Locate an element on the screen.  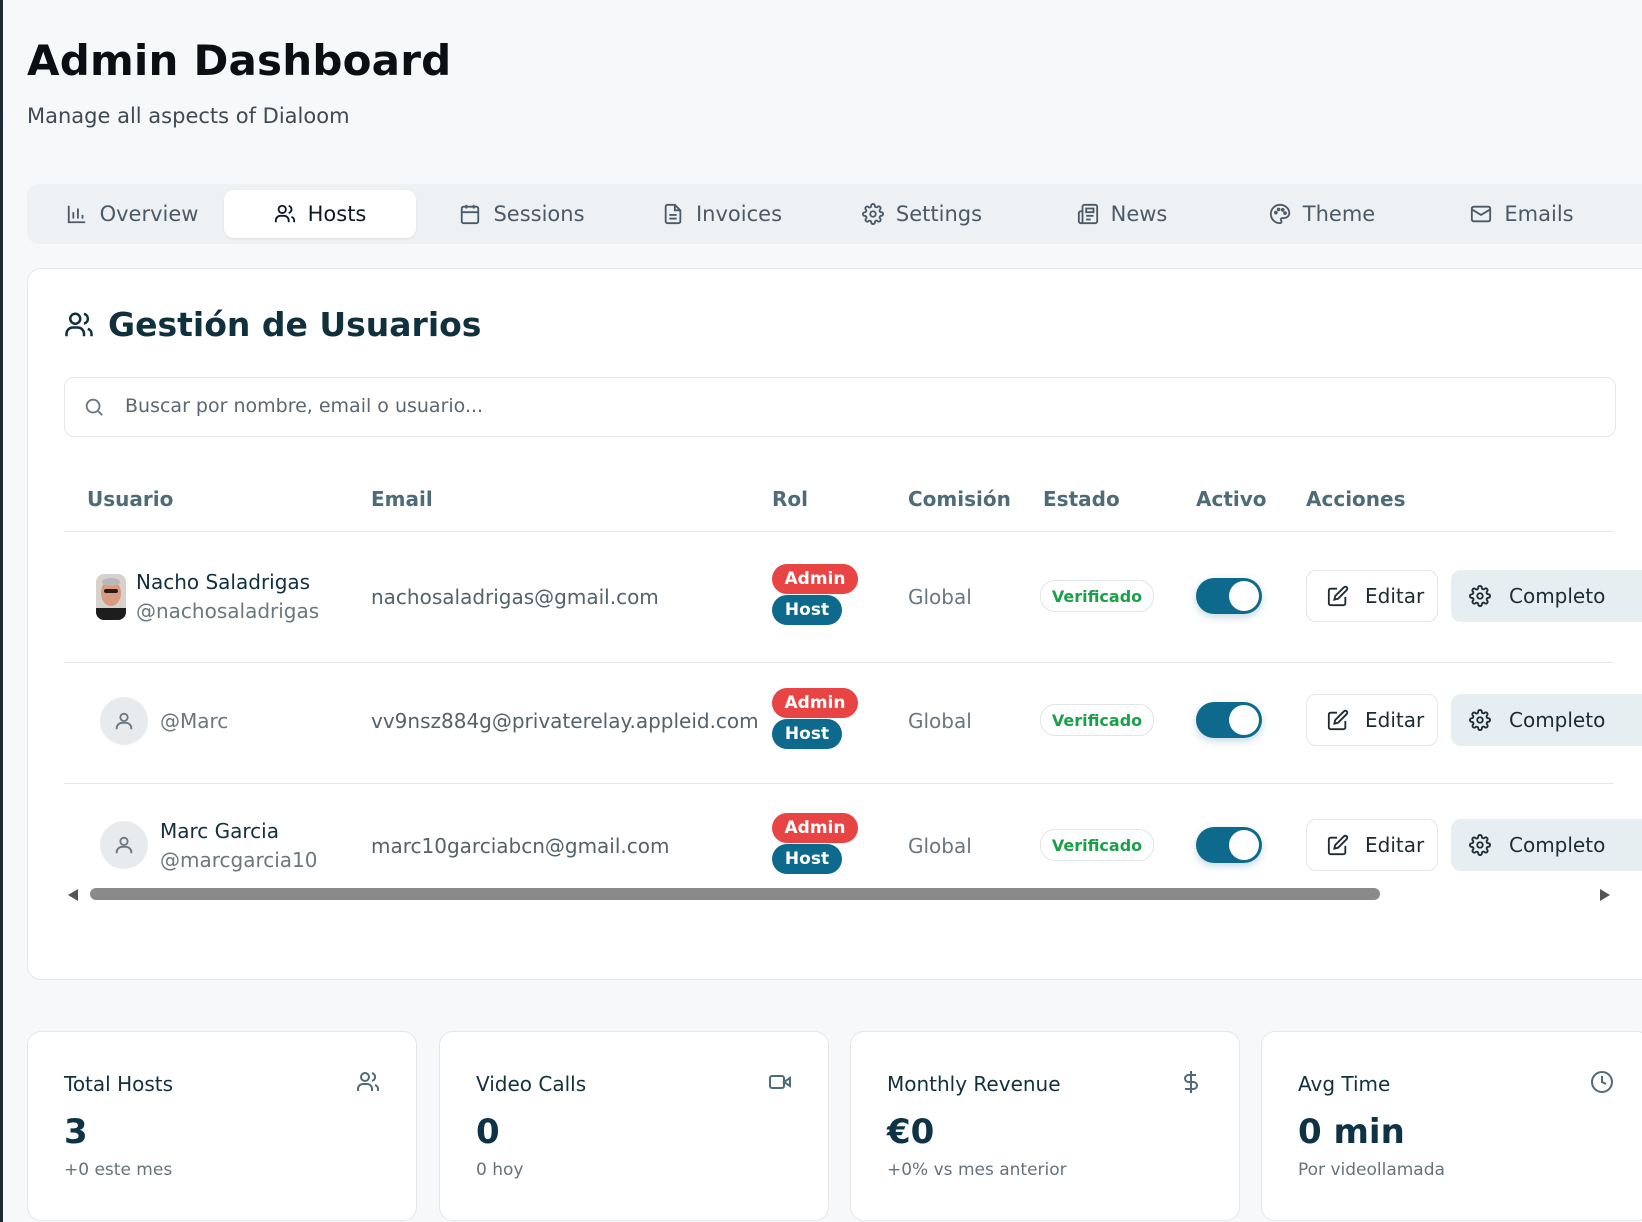
column-header-estado: Estado is located at coordinates (1081, 499).